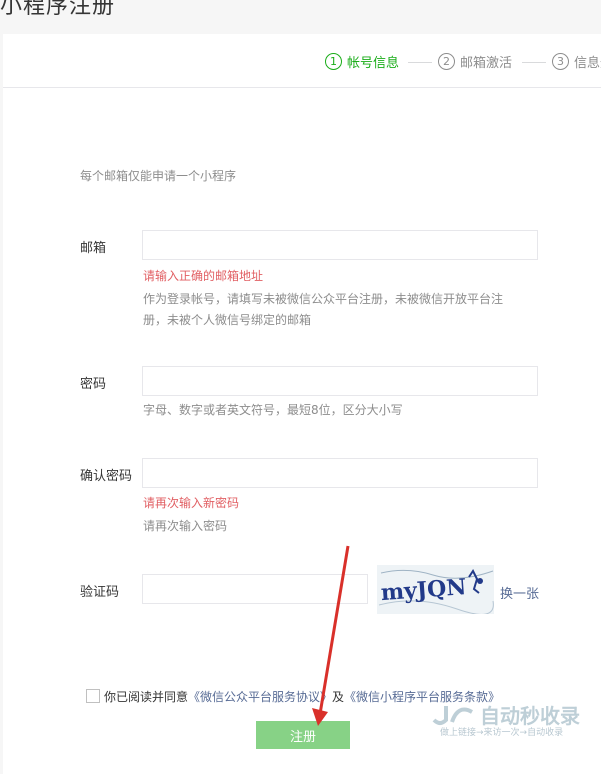 The height and width of the screenshot is (774, 601). Describe the element at coordinates (227, 320) in the screenshot. I see `email-hint-line2: 册，未被个人微信号绑定的邮箱` at that location.